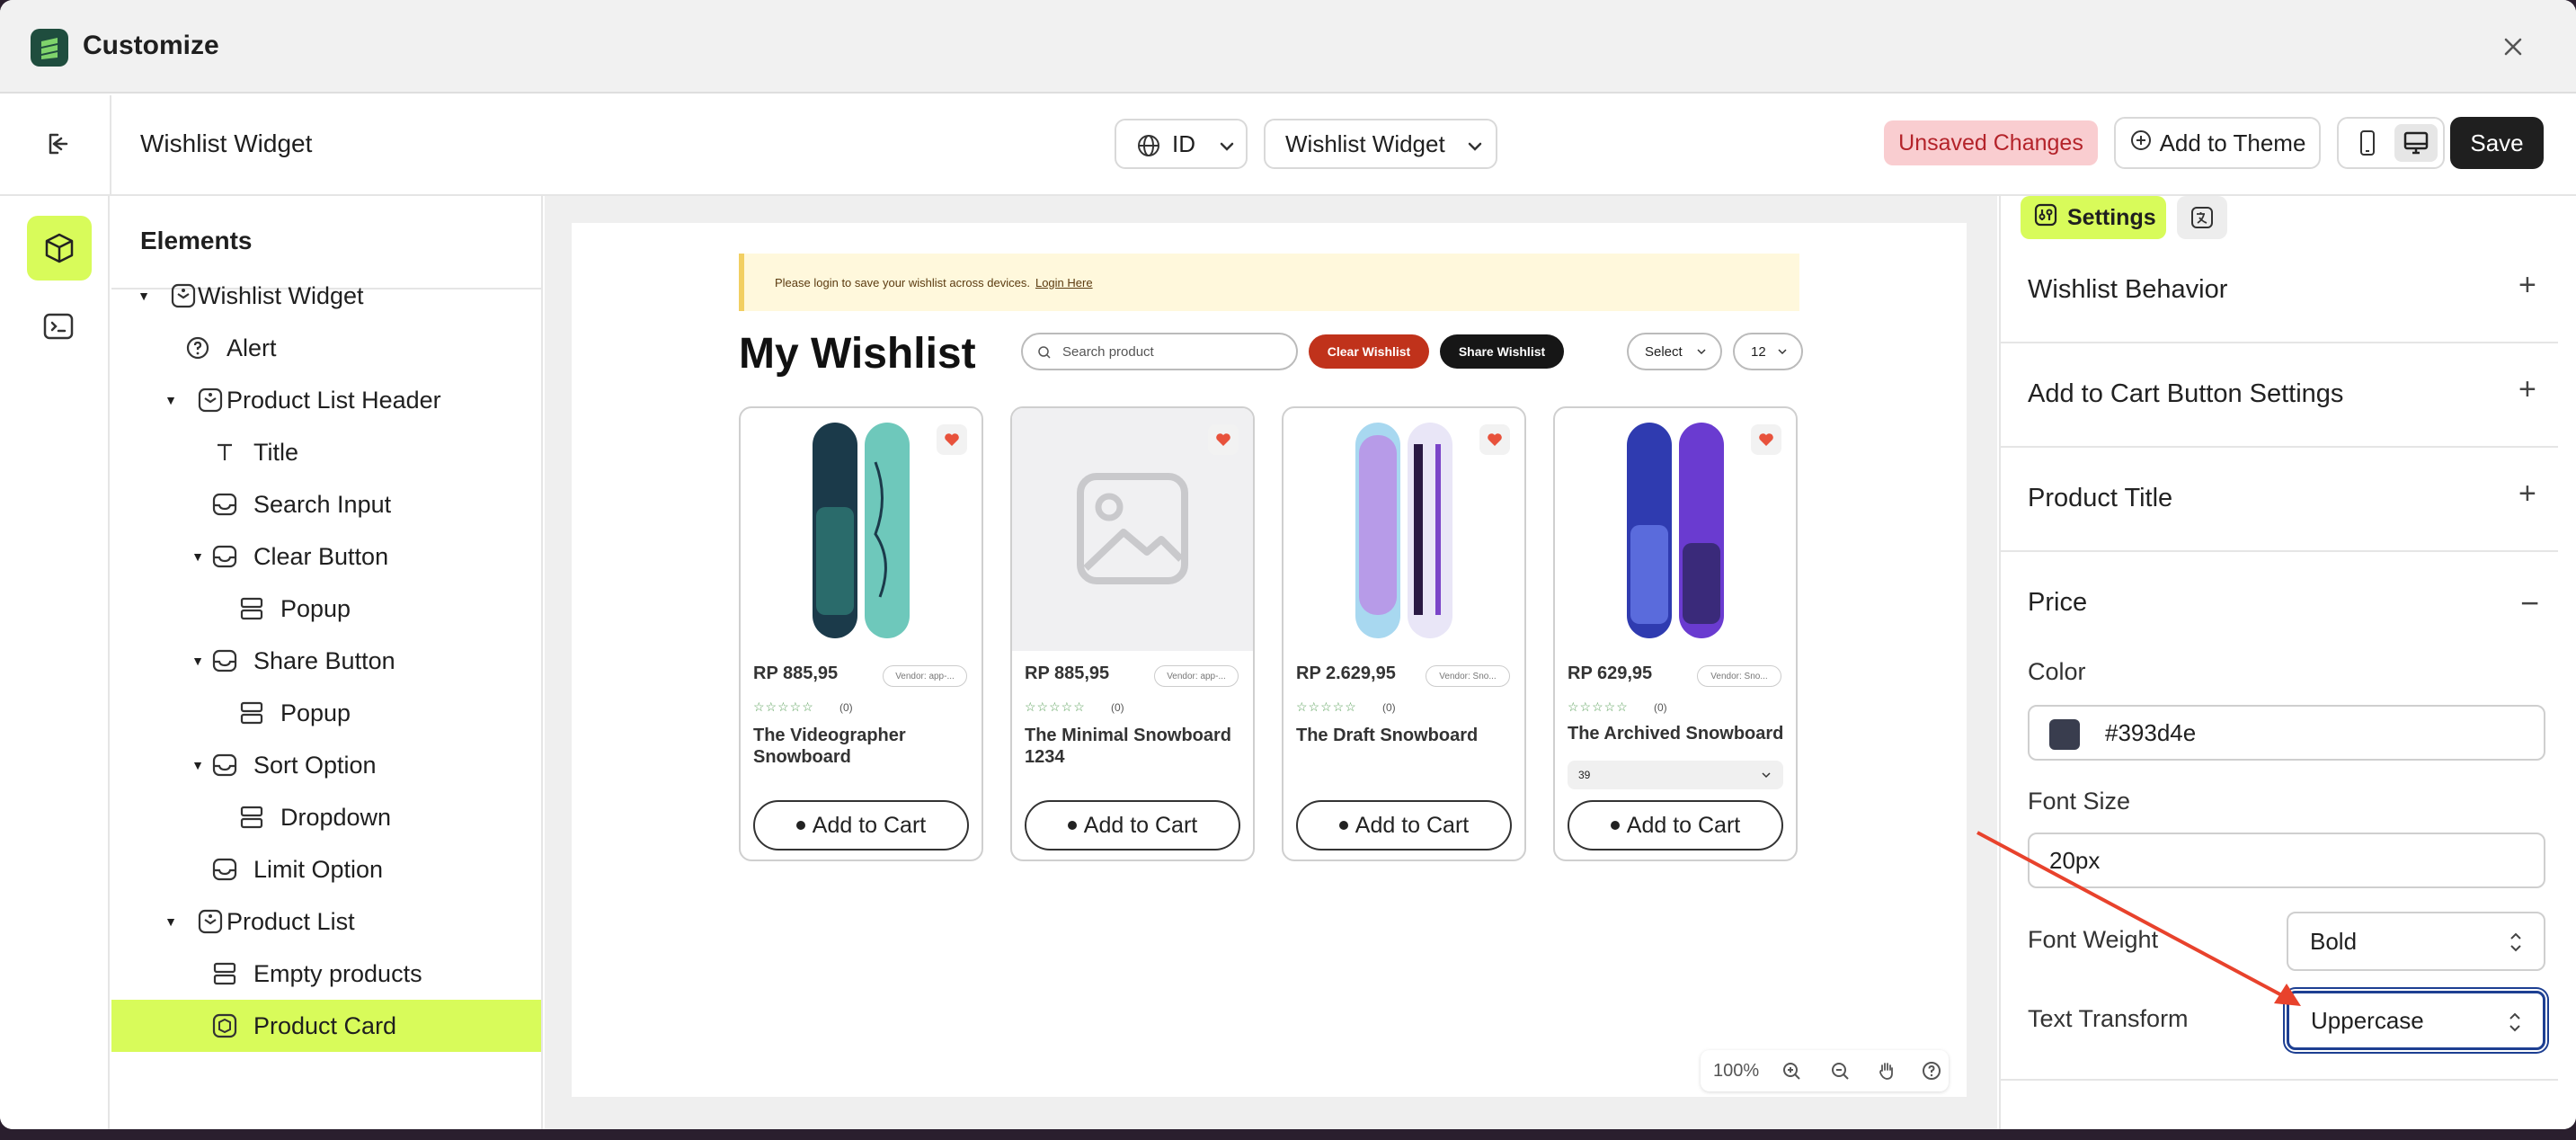 The width and height of the screenshot is (2576, 1140). I want to click on tree-node-clear-button: ▼ Clear Button, so click(326, 556).